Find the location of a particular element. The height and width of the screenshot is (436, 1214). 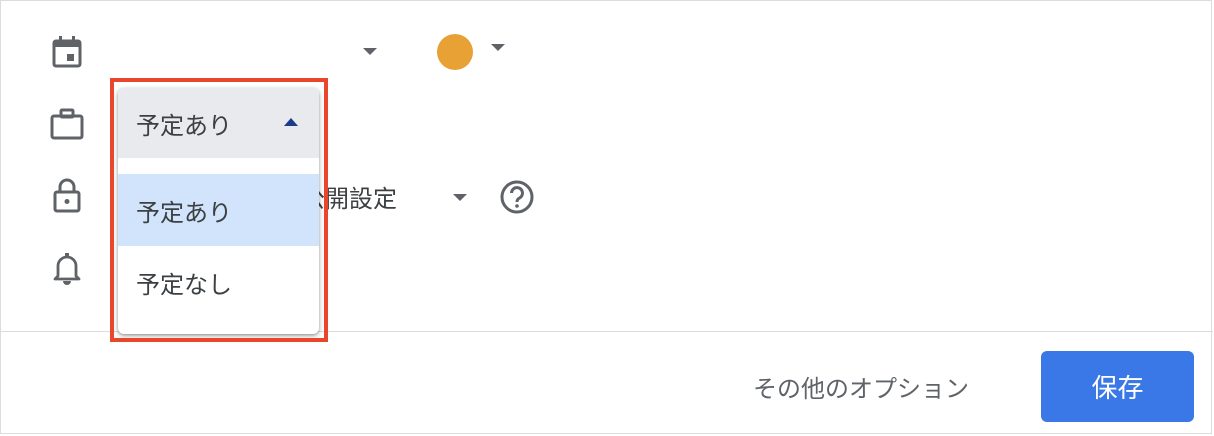

caret-up-icon is located at coordinates (291, 122).